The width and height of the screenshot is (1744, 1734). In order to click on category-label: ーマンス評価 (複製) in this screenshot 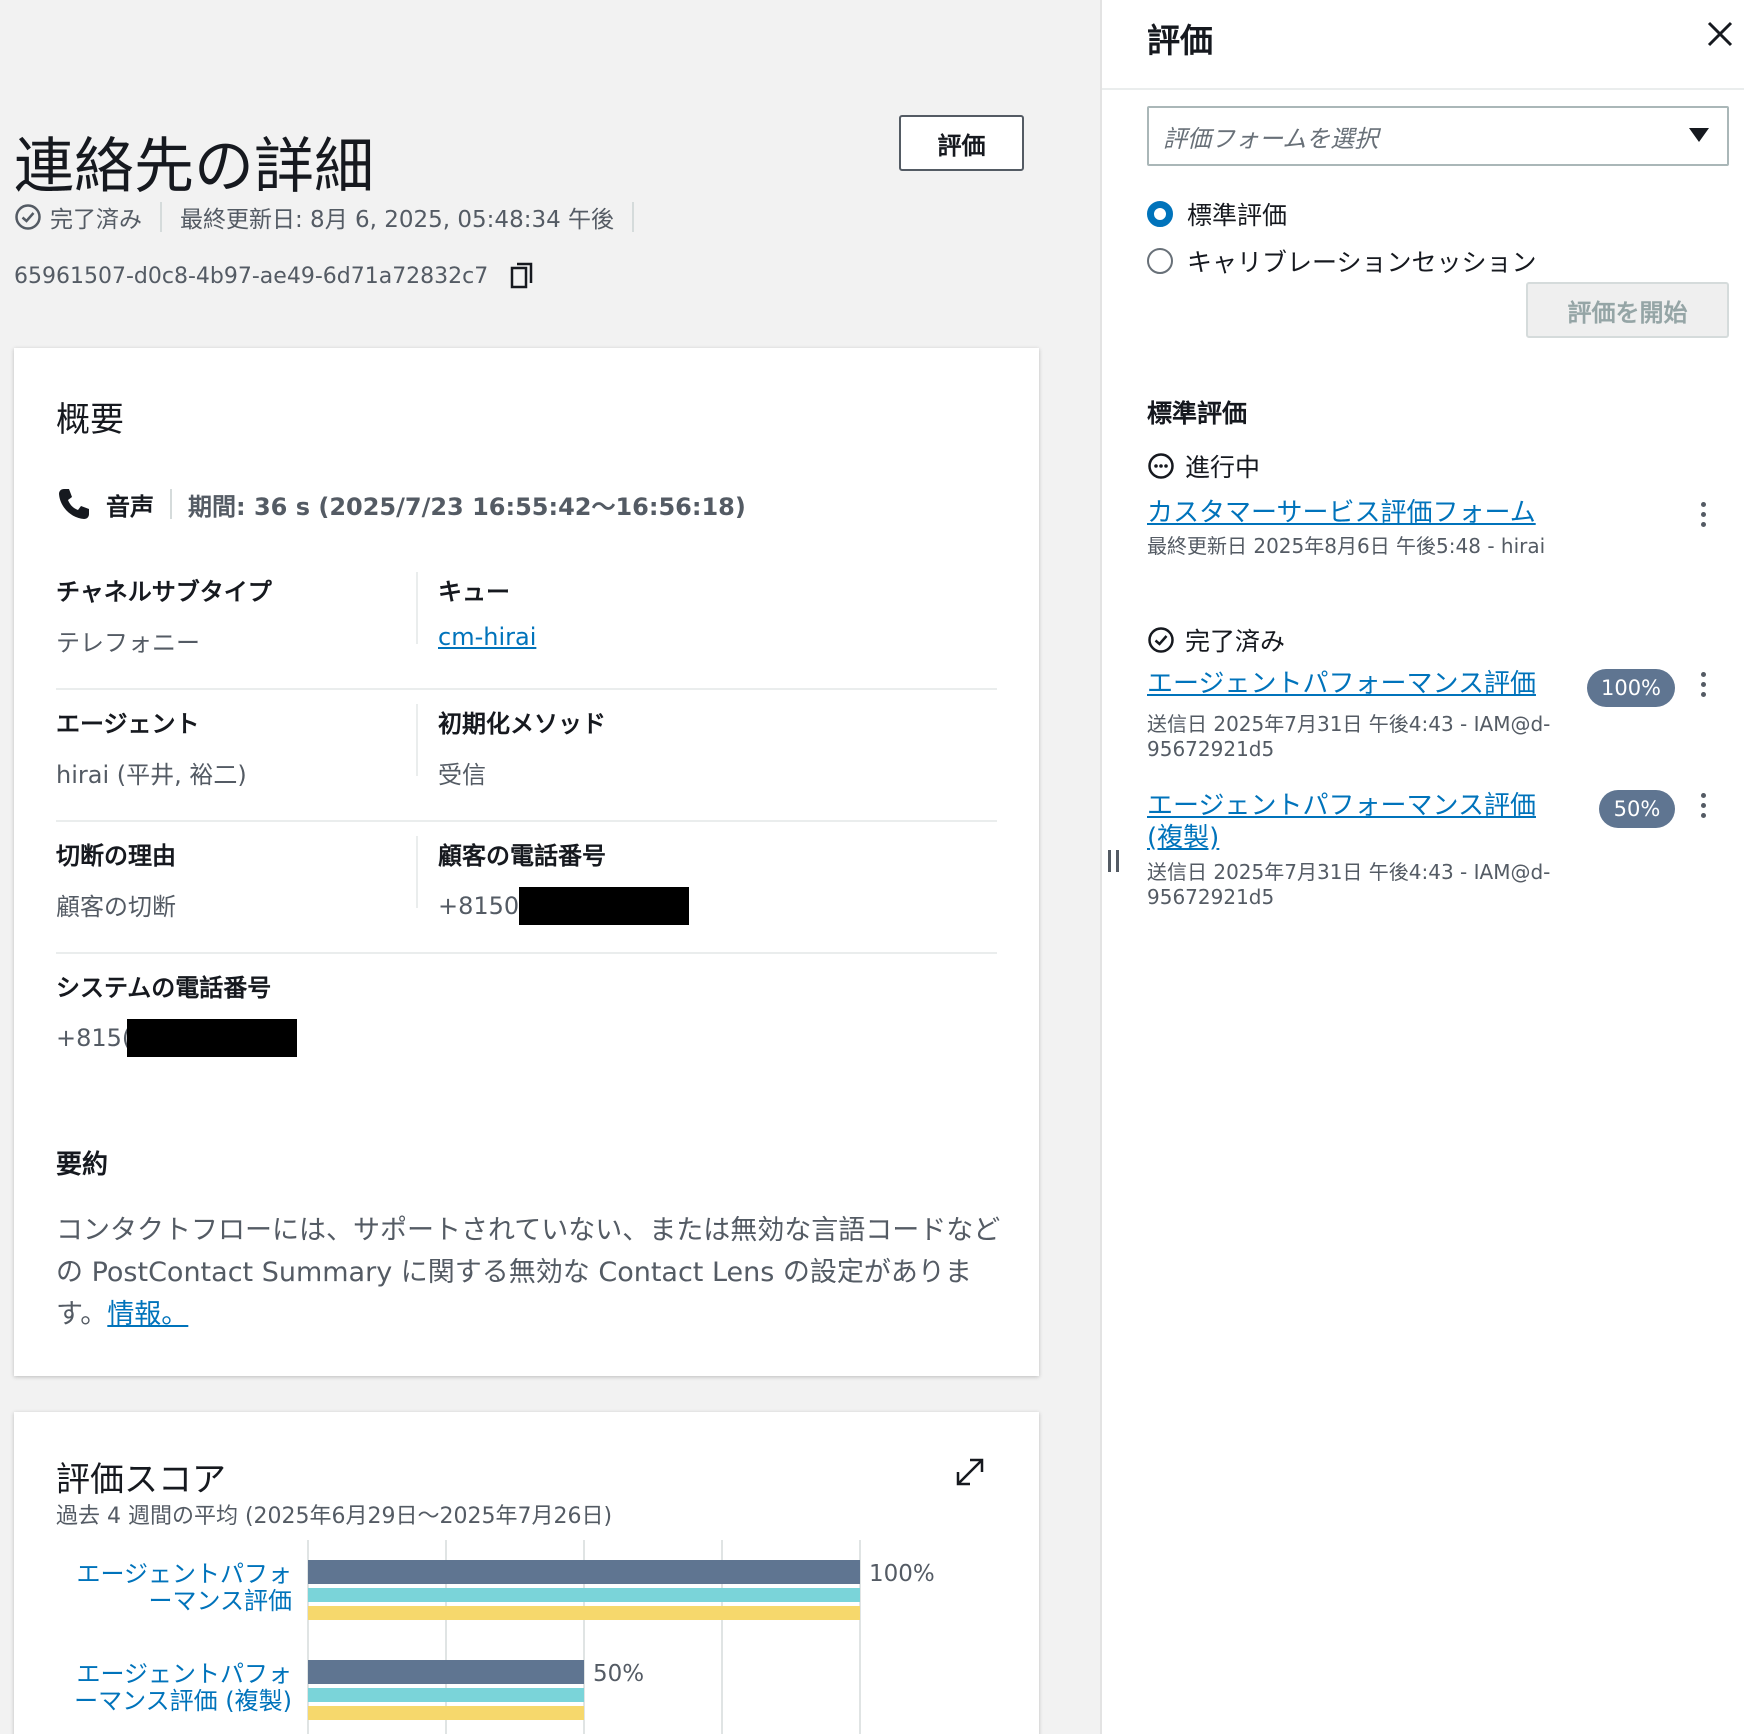, I will do `click(183, 1701)`.